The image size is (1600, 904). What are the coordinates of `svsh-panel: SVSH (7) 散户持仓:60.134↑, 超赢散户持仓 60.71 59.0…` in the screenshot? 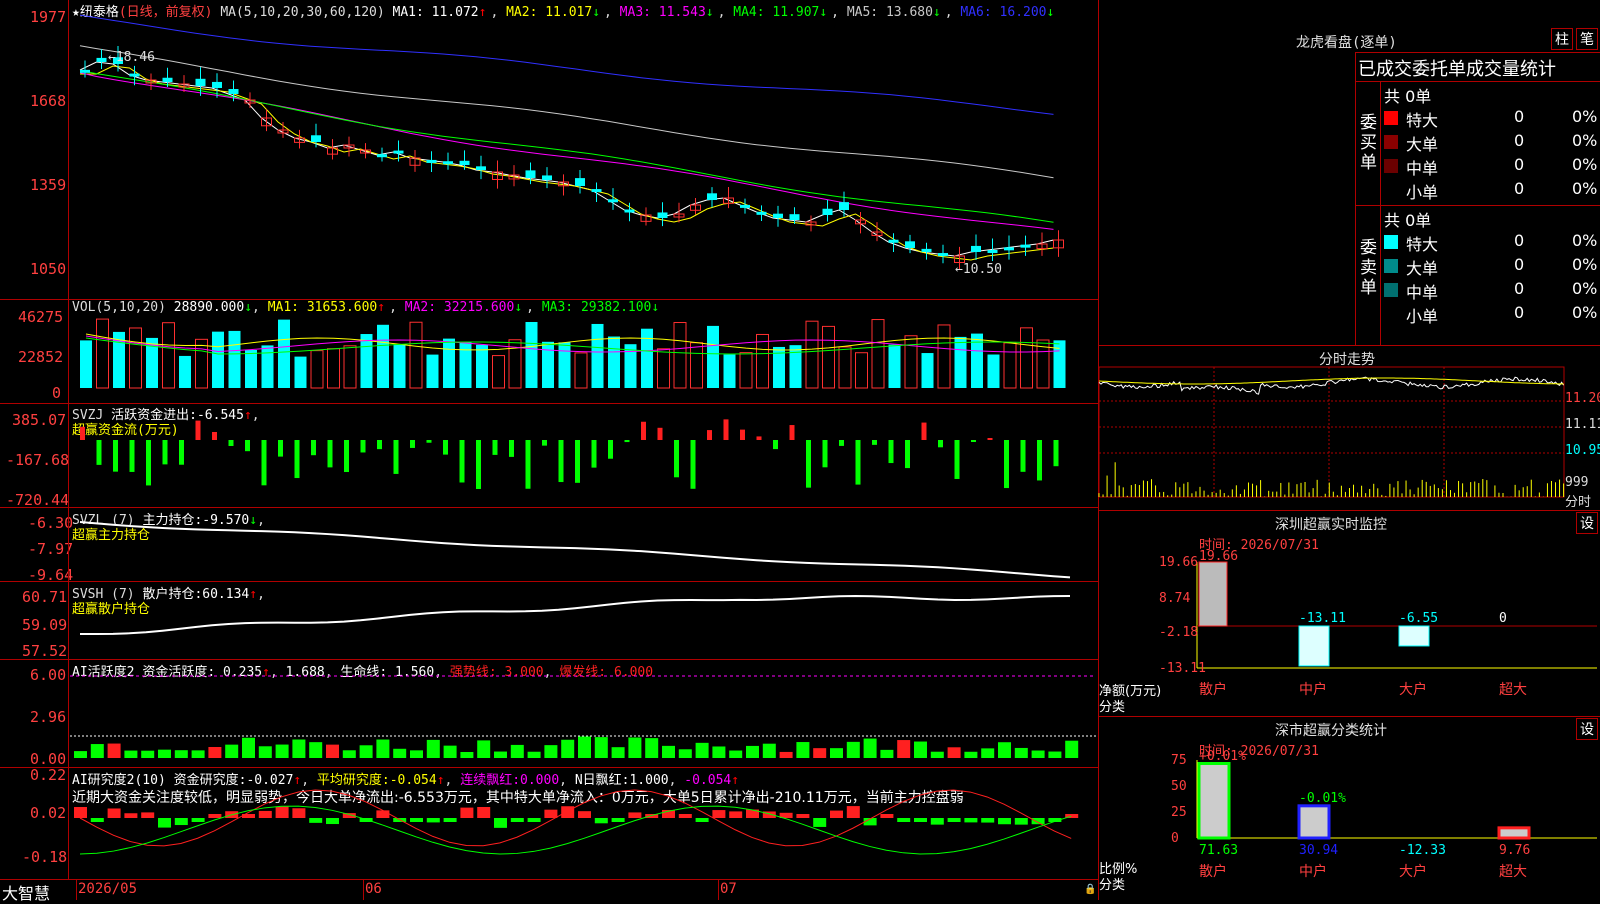 It's located at (549, 621).